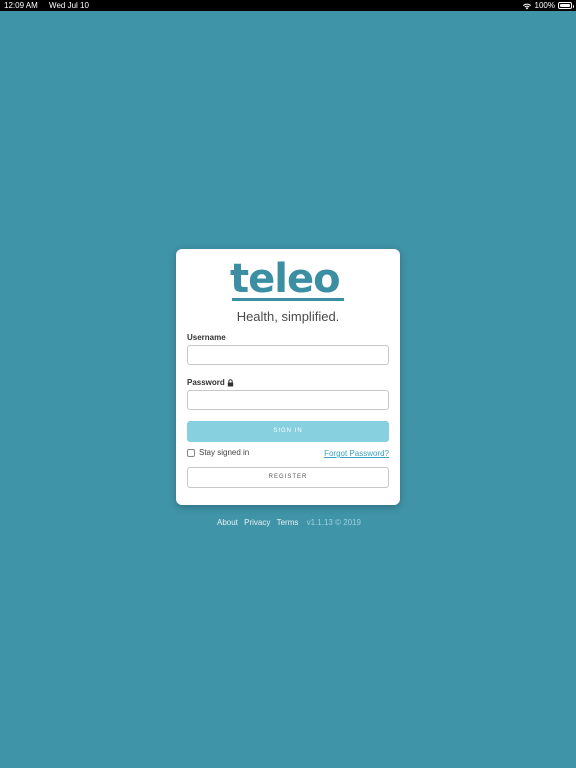 Image resolution: width=576 pixels, height=768 pixels. I want to click on stay-signed-in-checkbox, so click(191, 452).